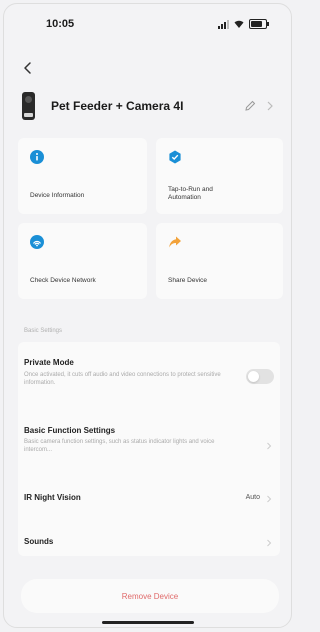 The height and width of the screenshot is (632, 320). Describe the element at coordinates (147, 21) in the screenshot. I see `status-bar: 10:05` at that location.